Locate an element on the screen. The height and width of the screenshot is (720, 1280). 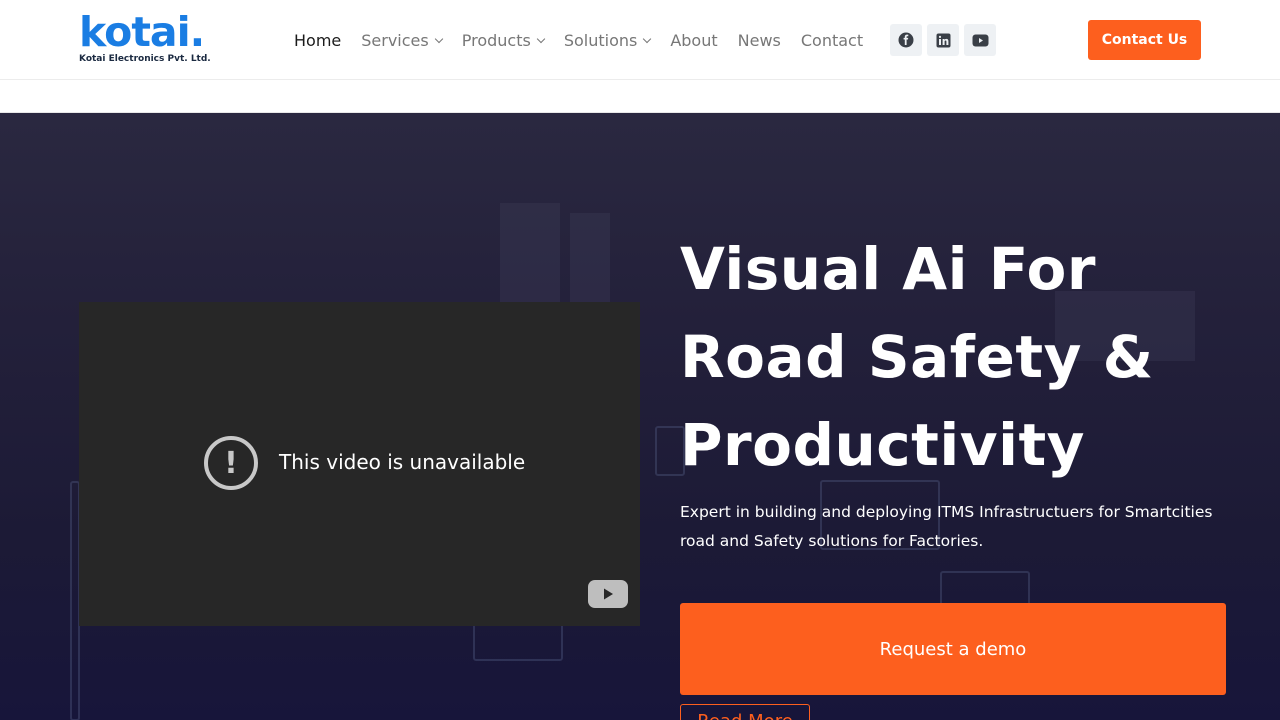
nav-item-news: News is located at coordinates (759, 40).